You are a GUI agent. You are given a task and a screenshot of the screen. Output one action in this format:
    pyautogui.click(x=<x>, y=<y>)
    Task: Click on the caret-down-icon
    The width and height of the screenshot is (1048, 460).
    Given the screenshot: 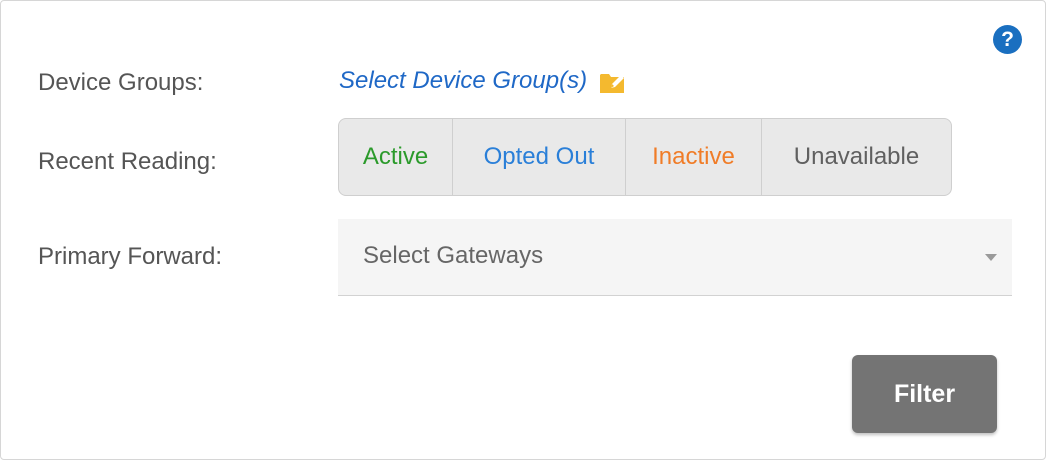 What is the action you would take?
    pyautogui.click(x=991, y=257)
    